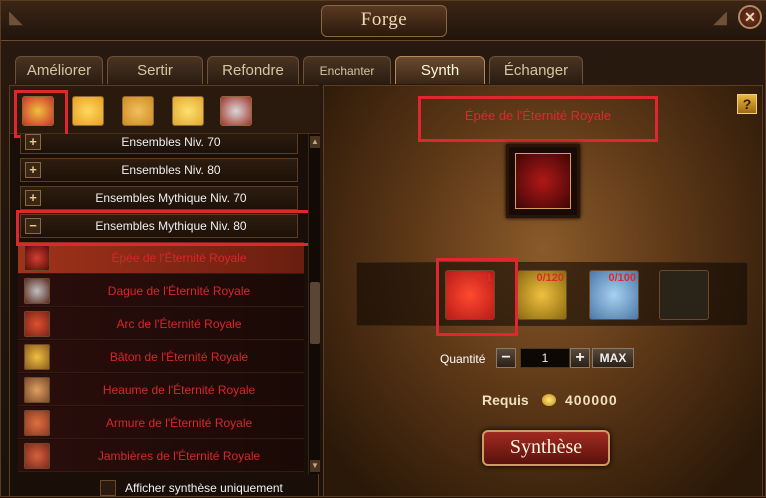 This screenshot has height=498, width=766. What do you see at coordinates (108, 488) in the screenshot?
I see `synth-only-checkbox` at bounding box center [108, 488].